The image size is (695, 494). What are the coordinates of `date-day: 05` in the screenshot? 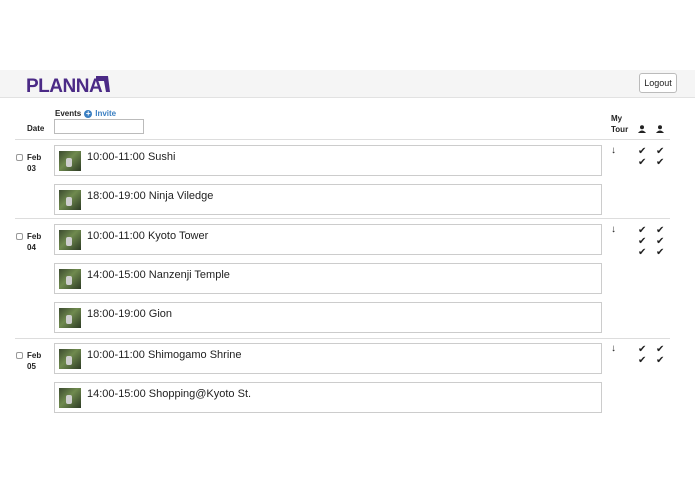 It's located at (31, 366).